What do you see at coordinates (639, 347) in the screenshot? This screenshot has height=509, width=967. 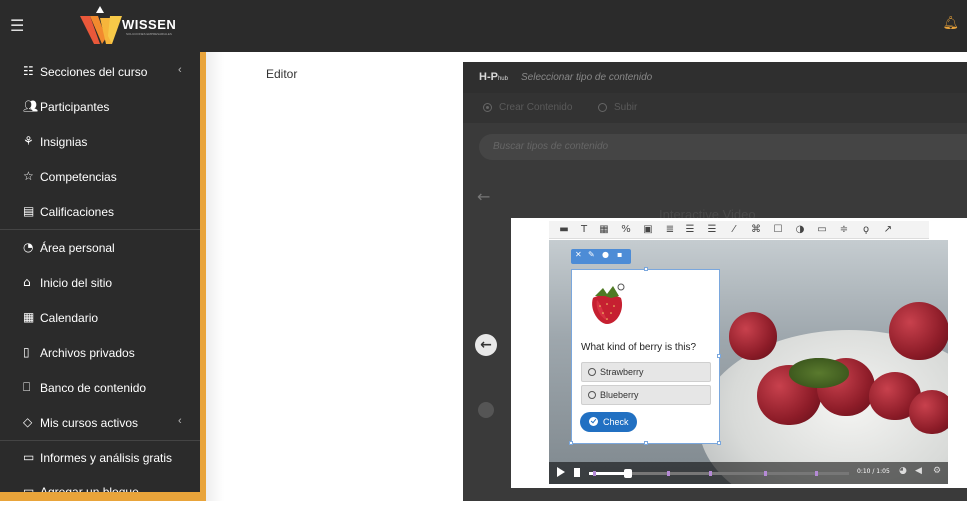 I see `question-text: What kind of berry is this?` at bounding box center [639, 347].